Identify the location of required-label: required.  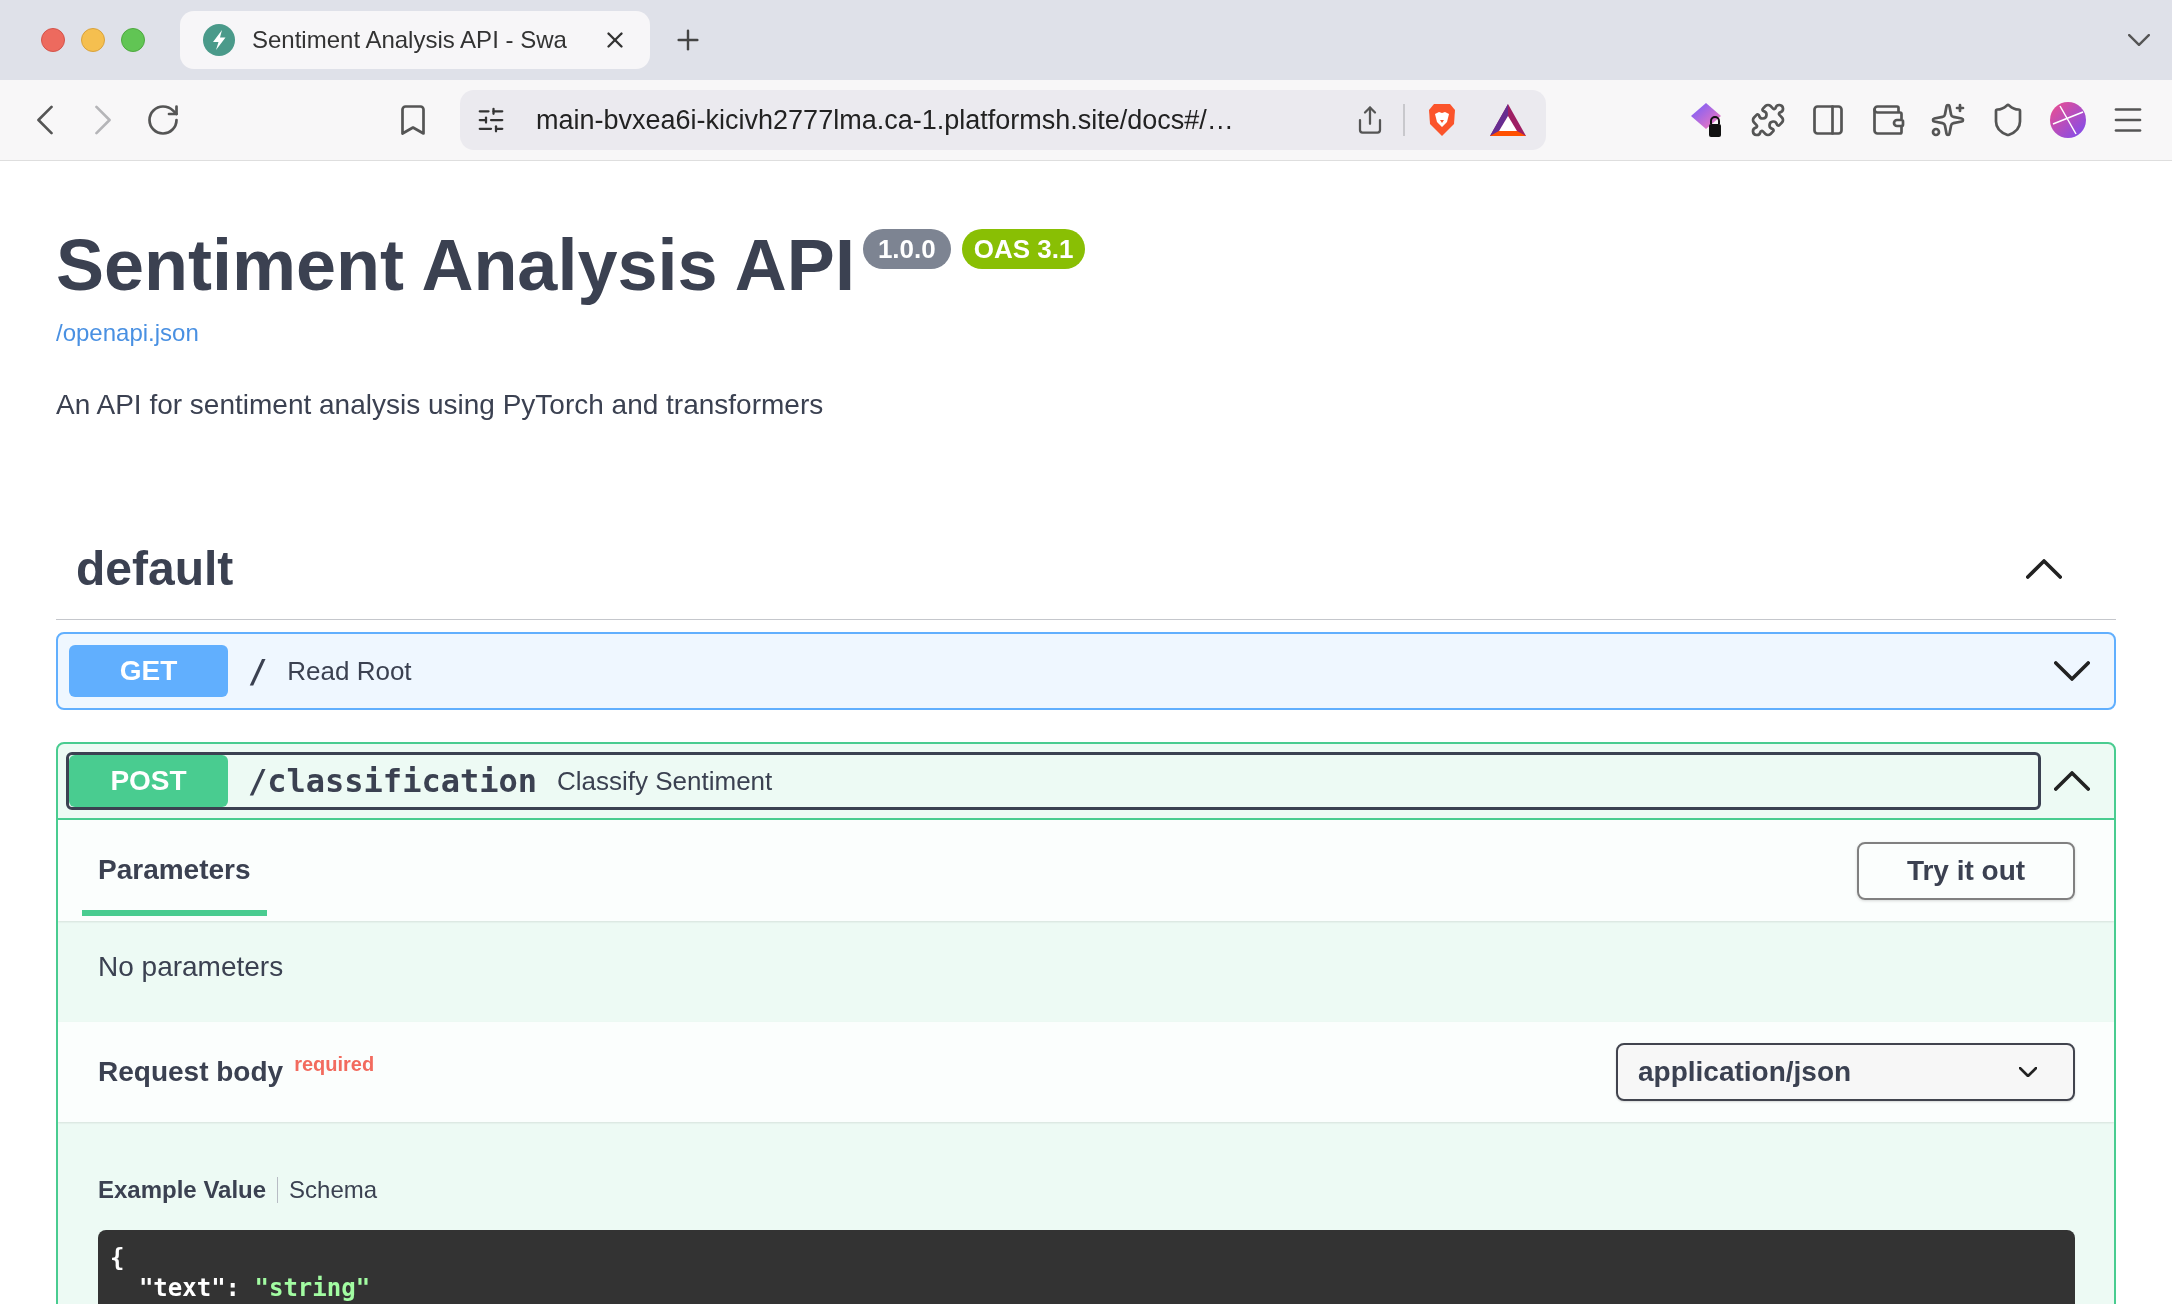
(334, 1064).